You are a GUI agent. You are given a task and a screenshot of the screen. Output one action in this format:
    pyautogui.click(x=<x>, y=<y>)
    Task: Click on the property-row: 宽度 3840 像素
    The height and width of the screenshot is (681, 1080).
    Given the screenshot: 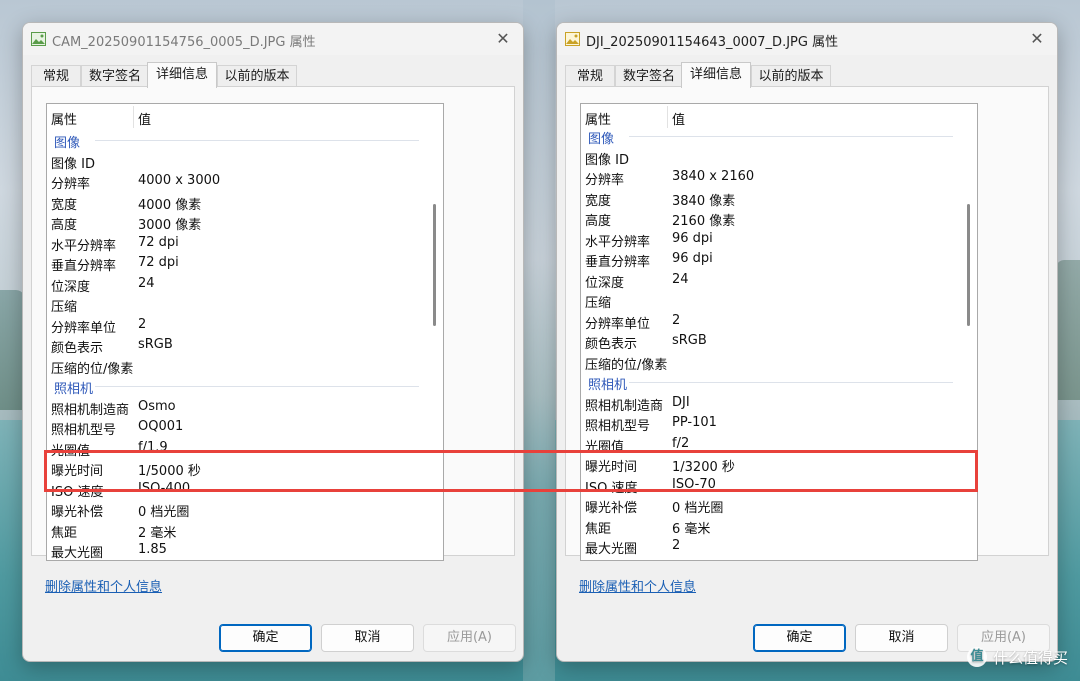 What is the action you would take?
    pyautogui.click(x=769, y=198)
    